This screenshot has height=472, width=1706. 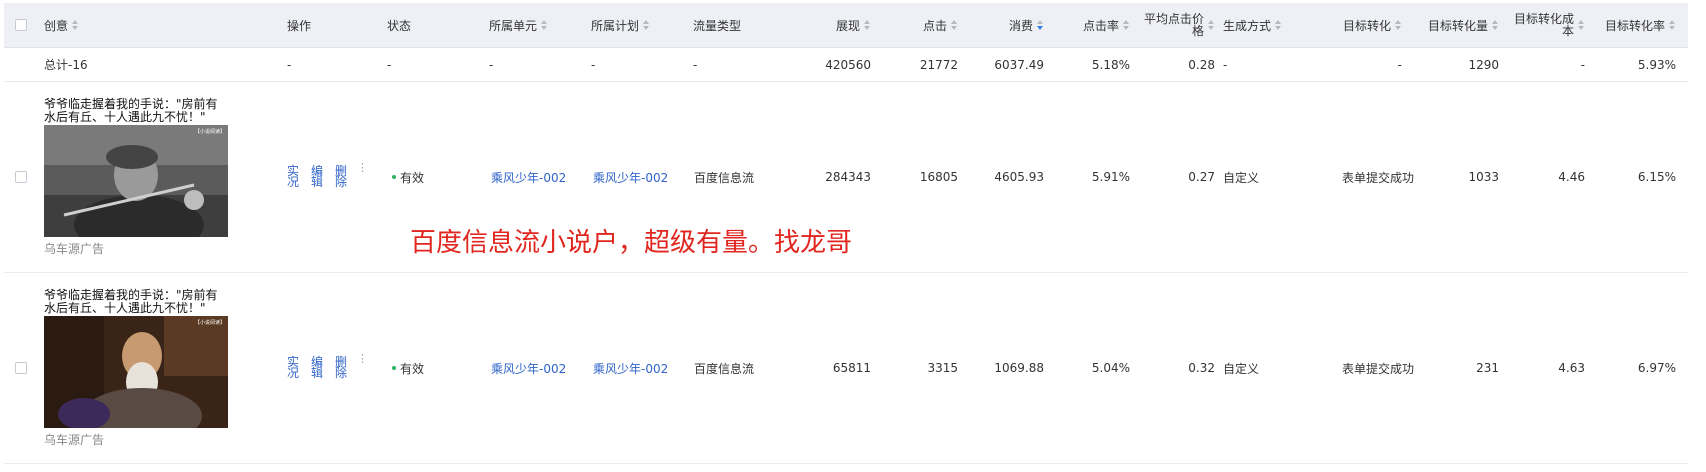 What do you see at coordinates (942, 368) in the screenshot?
I see `clicks: 3315` at bounding box center [942, 368].